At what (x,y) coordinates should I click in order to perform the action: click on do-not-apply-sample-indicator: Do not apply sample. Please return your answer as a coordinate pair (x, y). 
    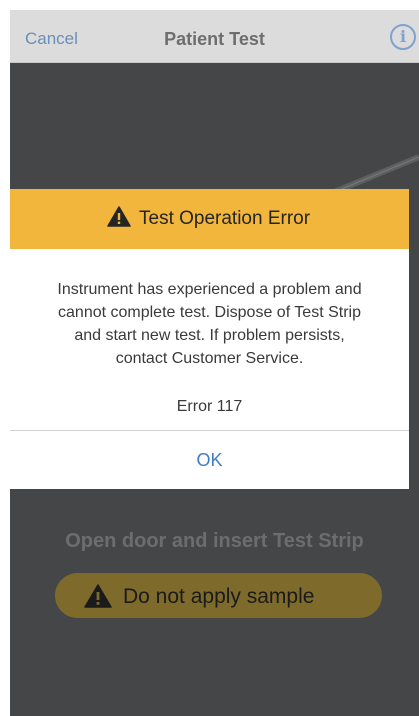
    Looking at the image, I should click on (218, 595).